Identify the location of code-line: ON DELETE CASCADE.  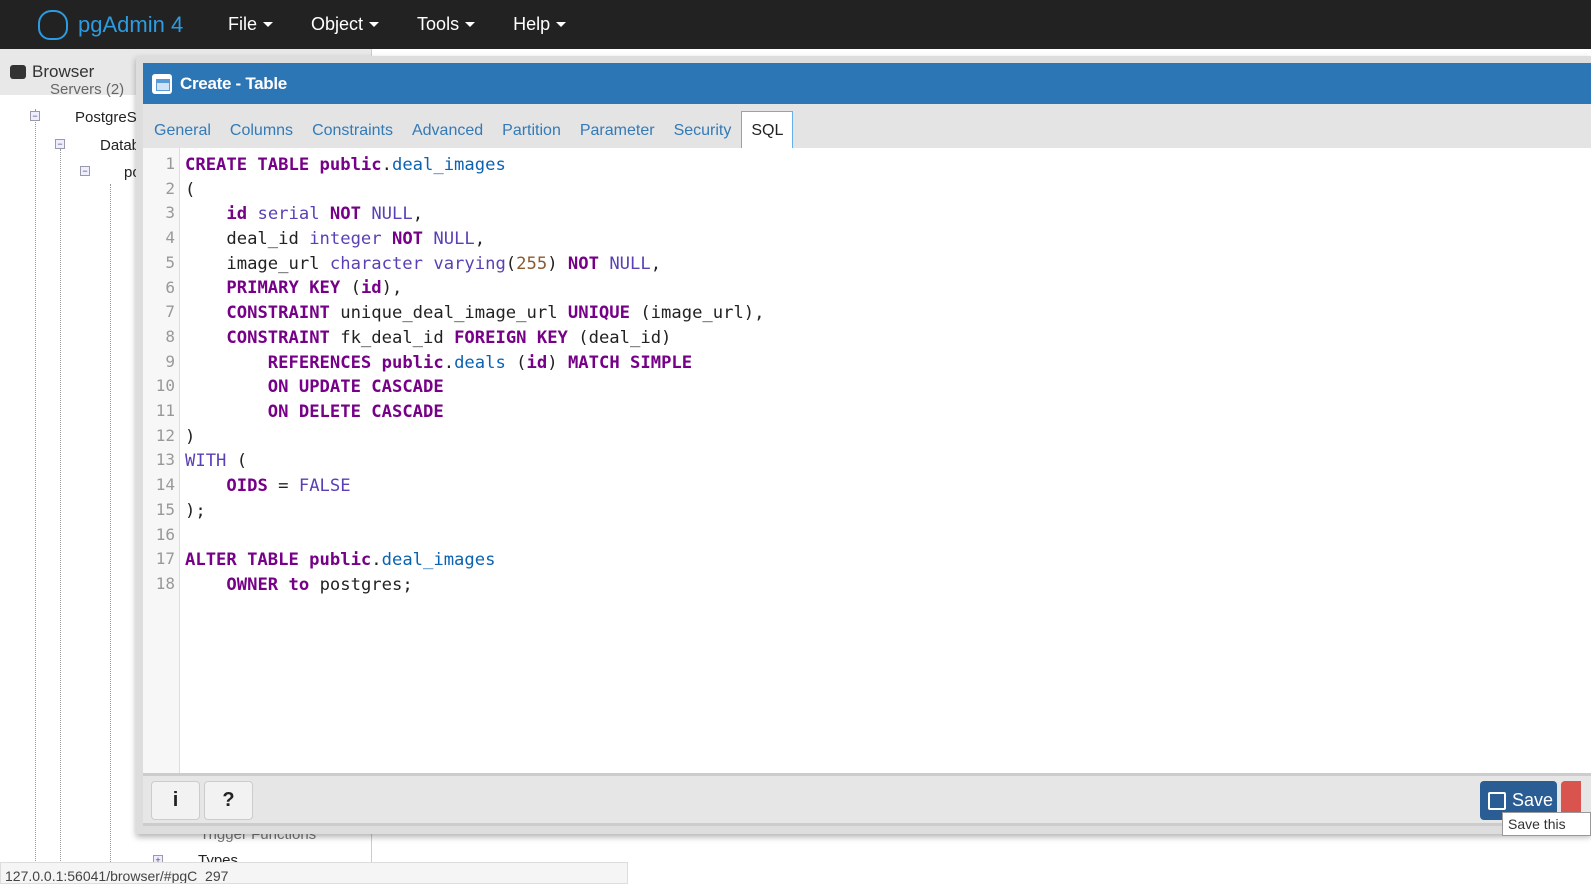
(475, 412).